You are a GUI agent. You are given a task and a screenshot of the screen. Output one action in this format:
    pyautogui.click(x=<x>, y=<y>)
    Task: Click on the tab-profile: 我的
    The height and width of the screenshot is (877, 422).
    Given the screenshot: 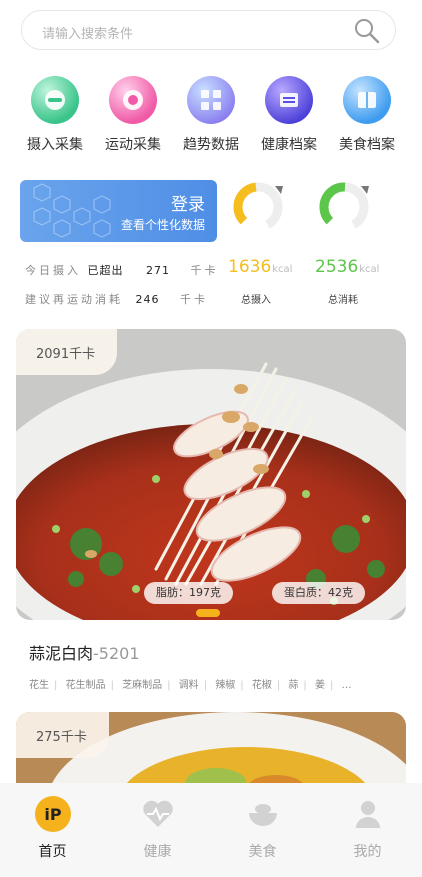 What is the action you would take?
    pyautogui.click(x=367, y=822)
    